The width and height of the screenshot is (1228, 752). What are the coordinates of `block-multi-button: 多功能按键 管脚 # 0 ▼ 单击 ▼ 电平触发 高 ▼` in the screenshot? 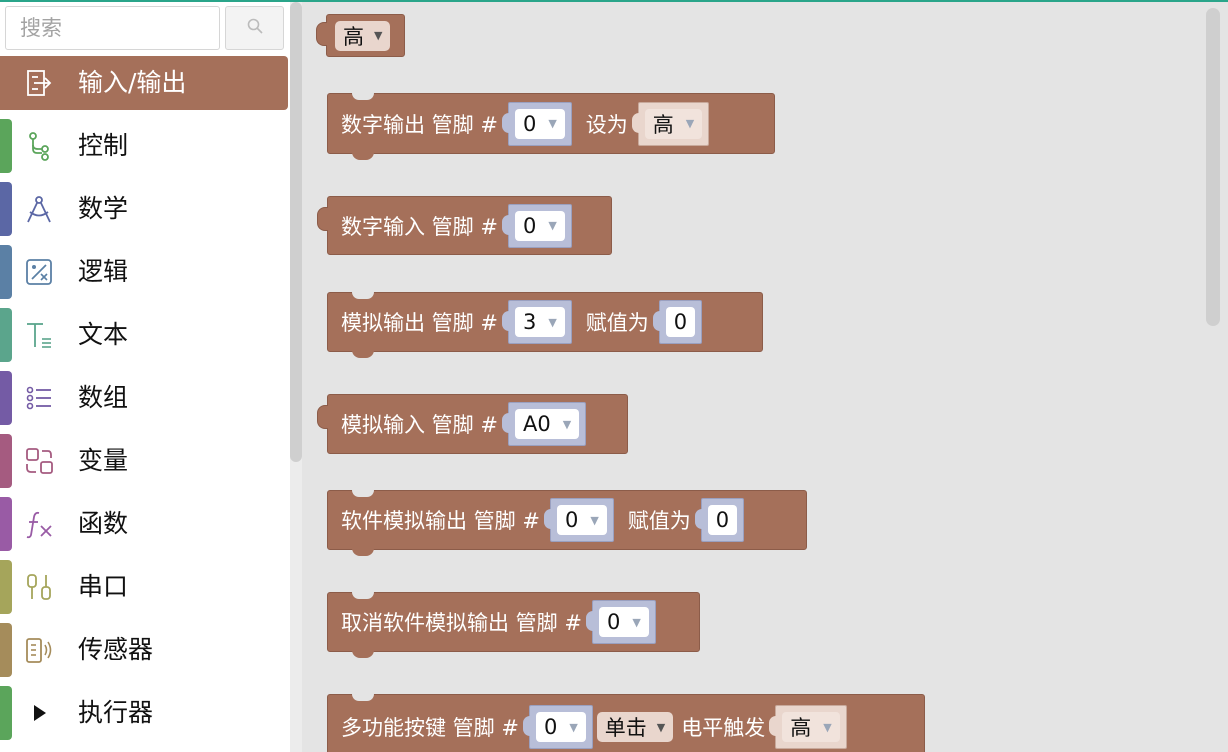 It's located at (626, 723).